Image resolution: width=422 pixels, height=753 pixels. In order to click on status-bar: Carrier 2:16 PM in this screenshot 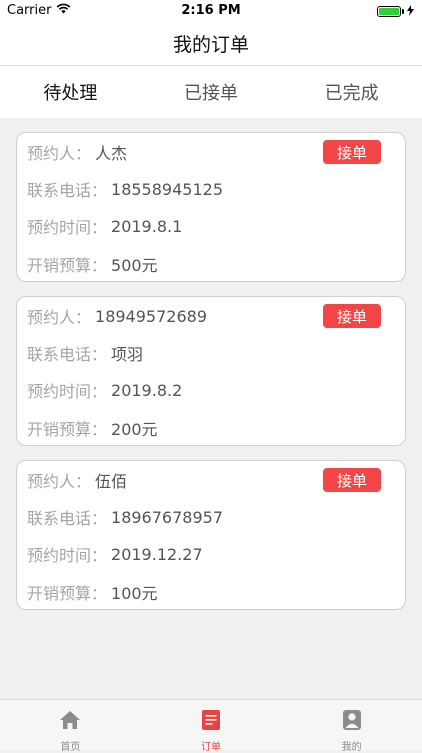, I will do `click(211, 11)`.